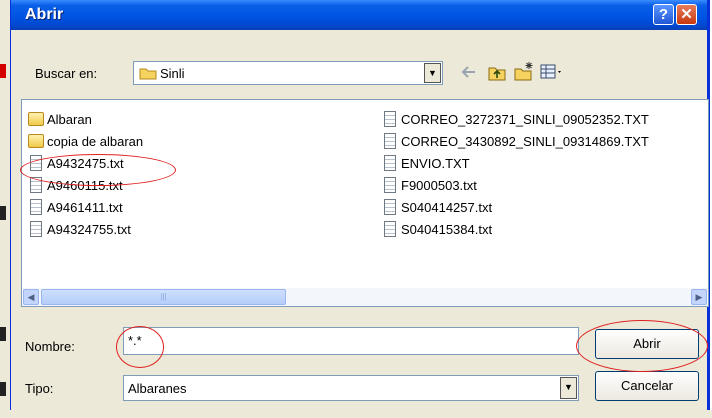 The image size is (712, 418). I want to click on file-name: A9461411.txt, so click(85, 207).